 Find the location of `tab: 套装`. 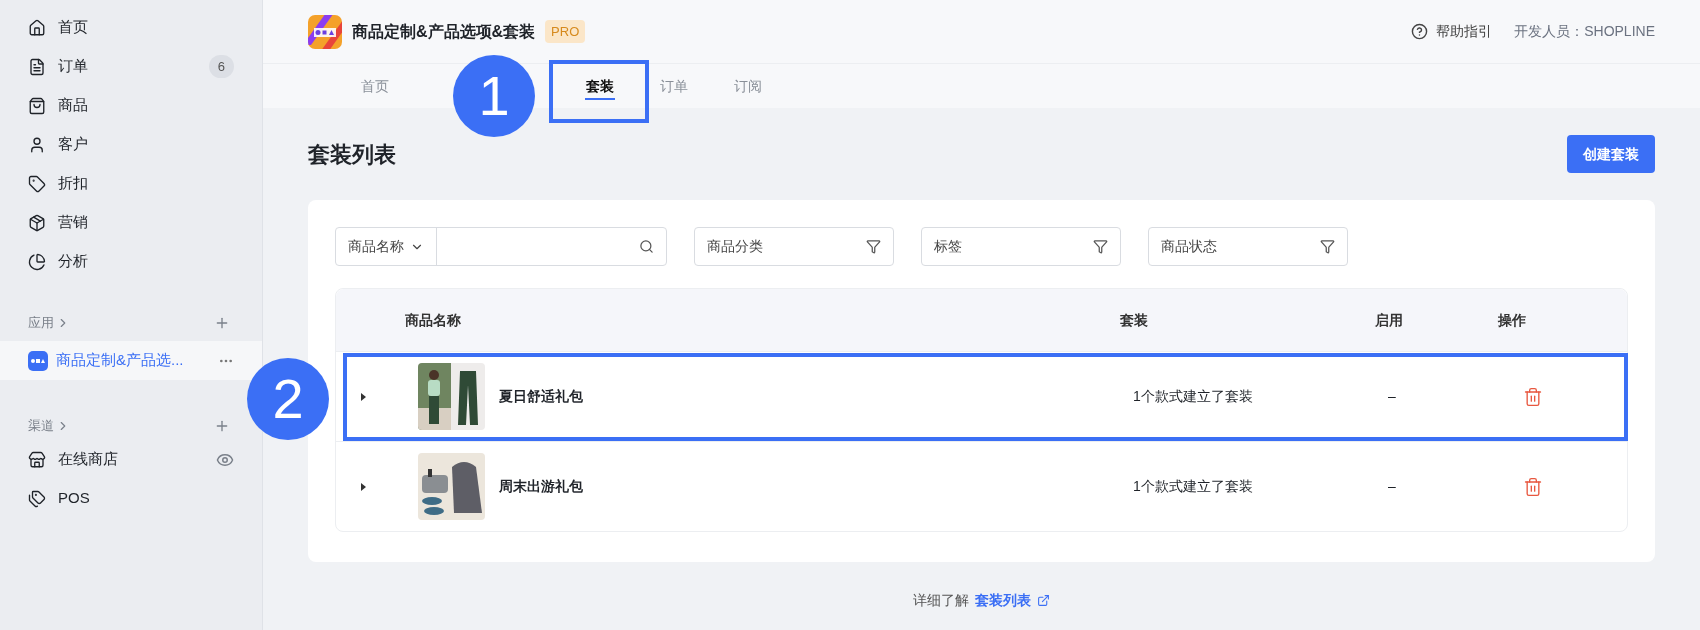

tab: 套装 is located at coordinates (600, 86).